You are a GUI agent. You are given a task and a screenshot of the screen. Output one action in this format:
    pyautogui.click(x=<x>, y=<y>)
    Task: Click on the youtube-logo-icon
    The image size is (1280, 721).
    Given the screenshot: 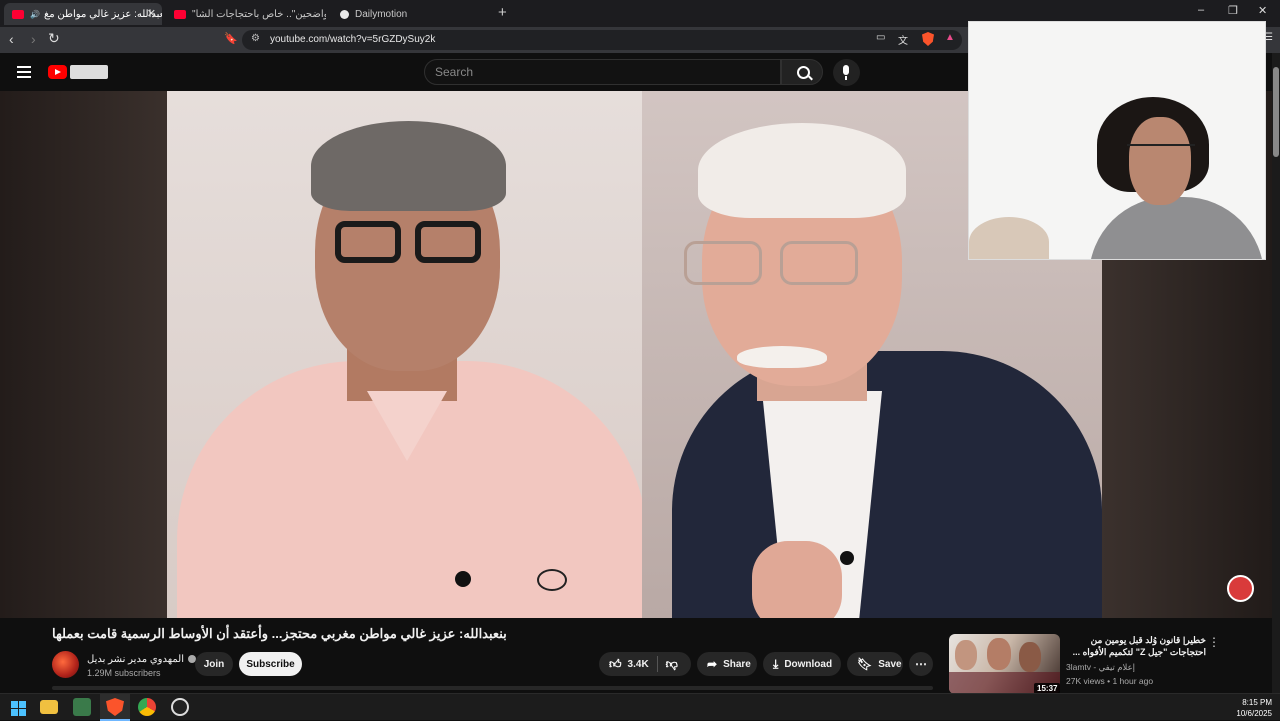 What is the action you would take?
    pyautogui.click(x=57, y=72)
    